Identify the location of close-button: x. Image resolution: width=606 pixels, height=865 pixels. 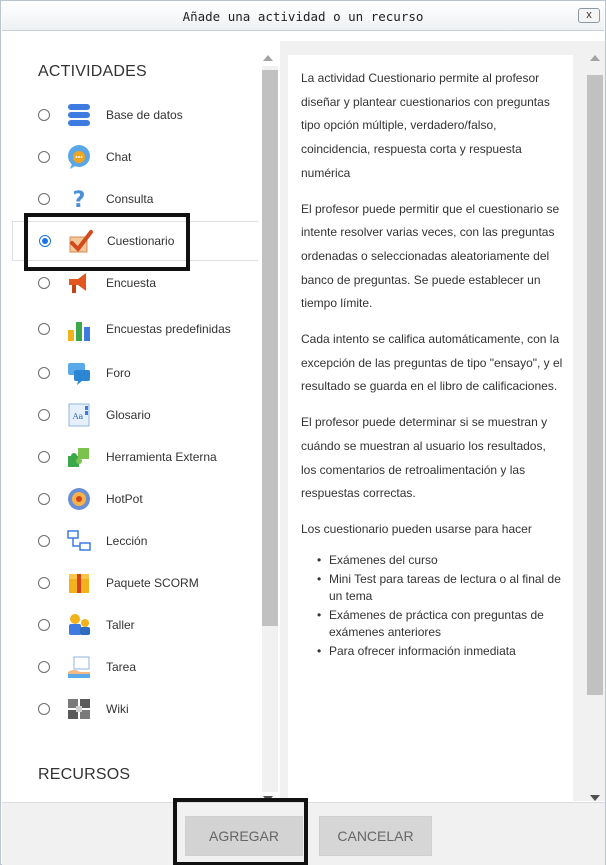
(589, 15).